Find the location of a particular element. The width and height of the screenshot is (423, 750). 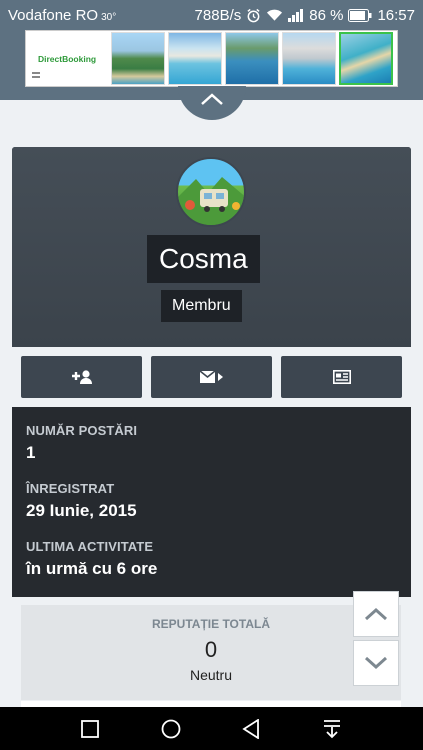

stat-value: 29 Iunie, 2015 is located at coordinates (81, 510).